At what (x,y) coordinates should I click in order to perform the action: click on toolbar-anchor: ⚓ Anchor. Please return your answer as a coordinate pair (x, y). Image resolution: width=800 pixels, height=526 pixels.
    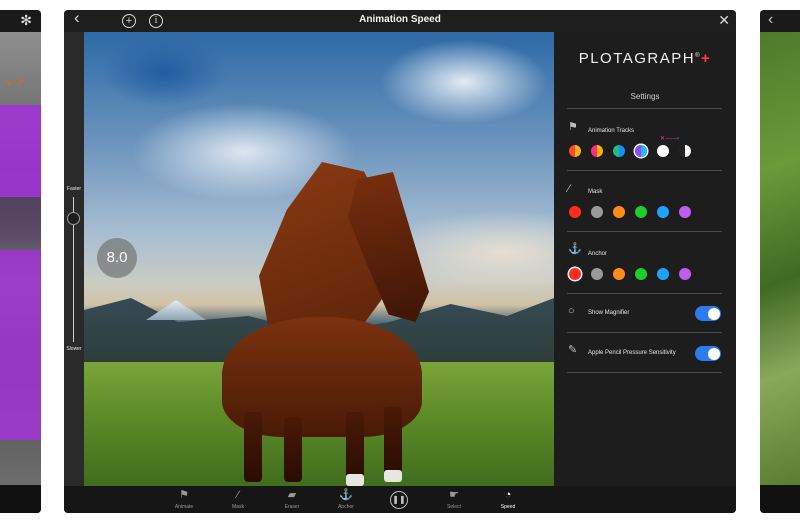
    Looking at the image, I should click on (346, 499).